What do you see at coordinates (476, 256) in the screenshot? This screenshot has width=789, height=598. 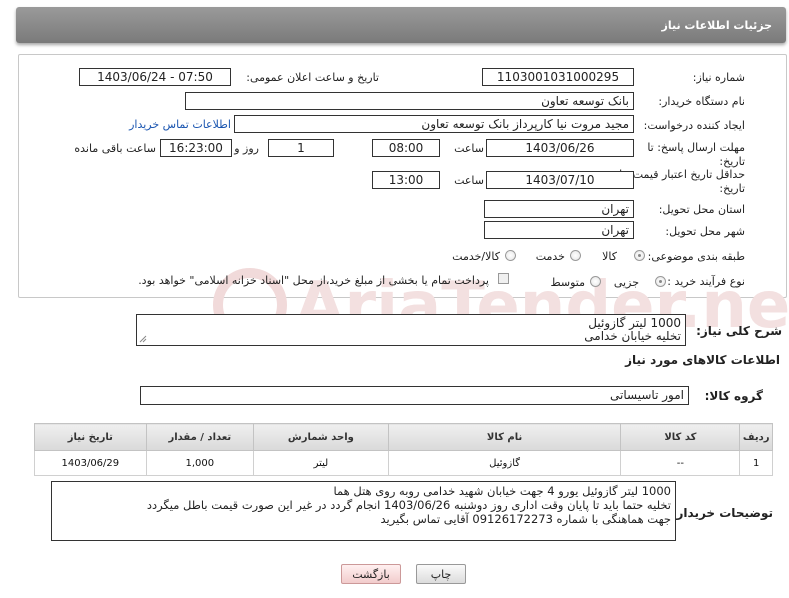 I see `category-option-goods-service: کالا/خدمت` at bounding box center [476, 256].